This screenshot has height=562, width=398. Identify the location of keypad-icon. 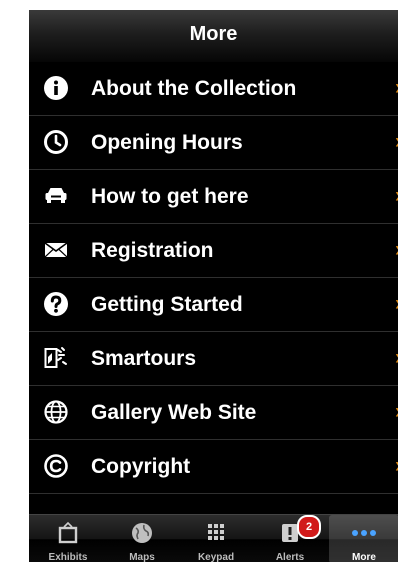
(216, 533).